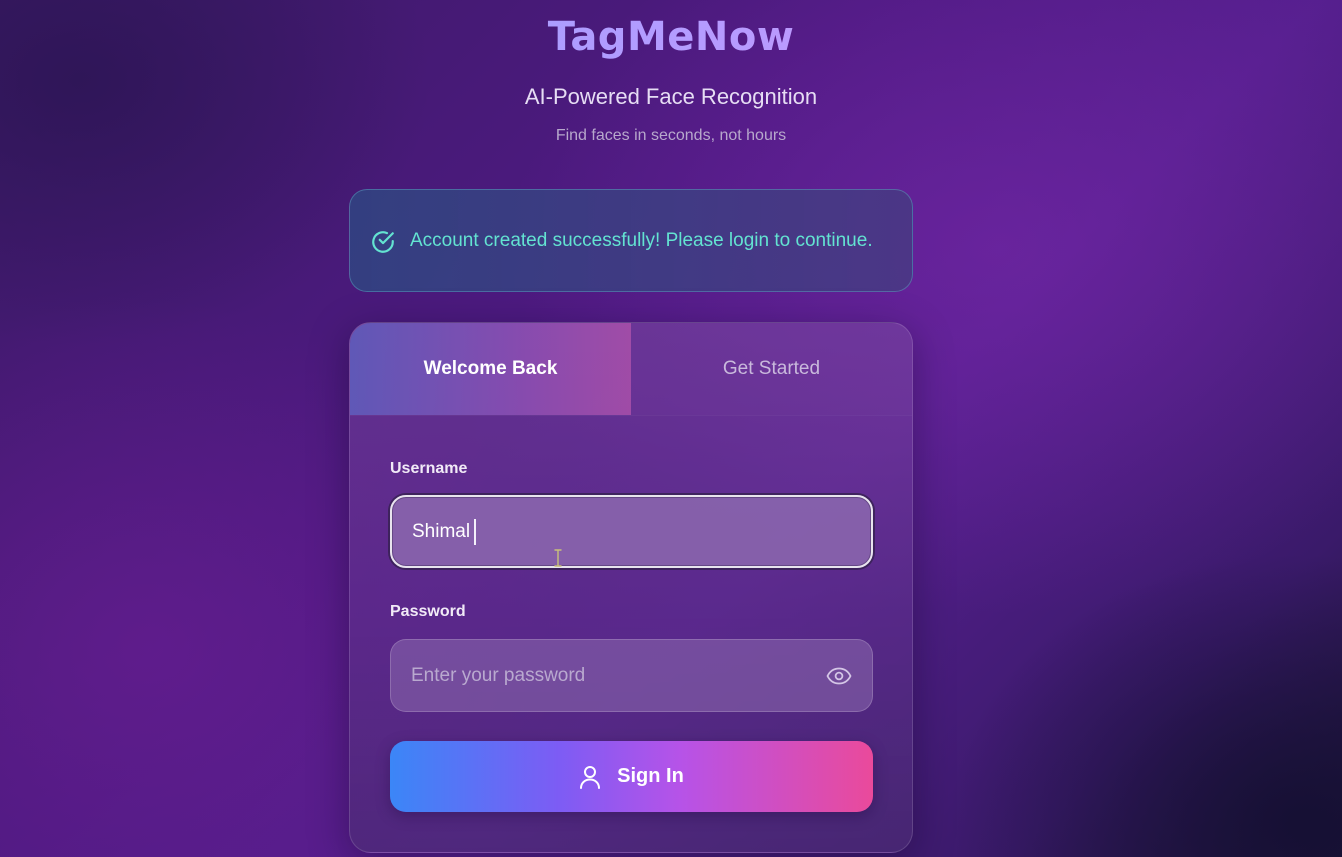  Describe the element at coordinates (428, 611) in the screenshot. I see `password-label: Password` at that location.